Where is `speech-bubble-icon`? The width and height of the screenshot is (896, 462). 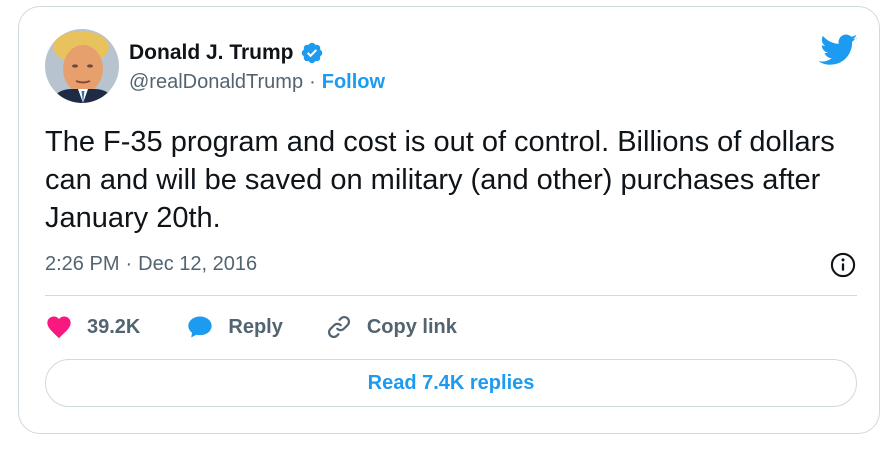
speech-bubble-icon is located at coordinates (200, 327).